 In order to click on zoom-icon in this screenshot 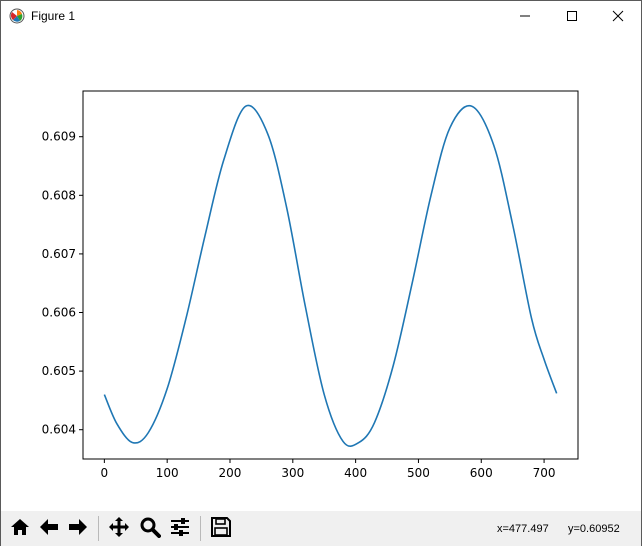, I will do `click(150, 529)`.